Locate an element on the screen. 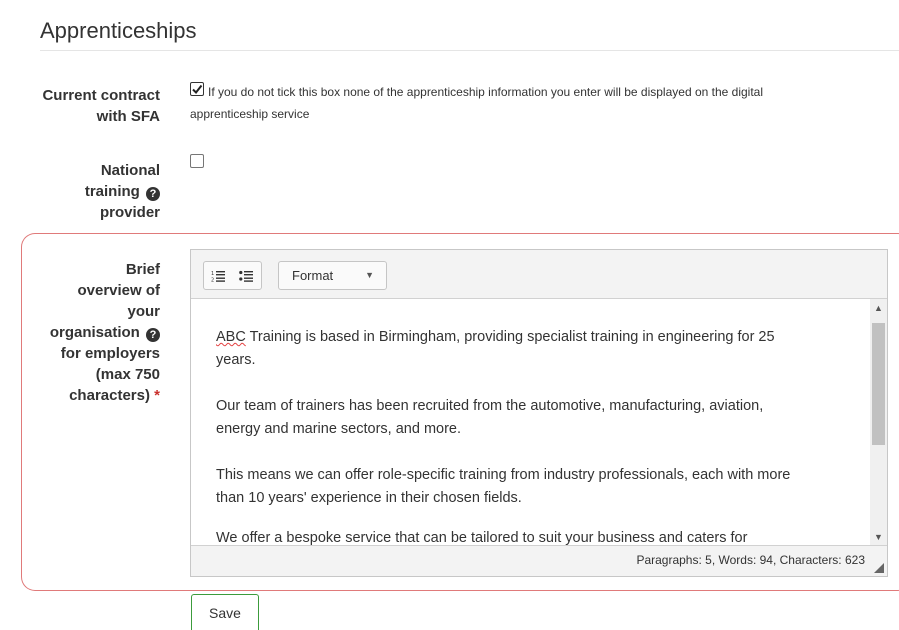  ordered-list-button: 1 2 is located at coordinates (218, 275).